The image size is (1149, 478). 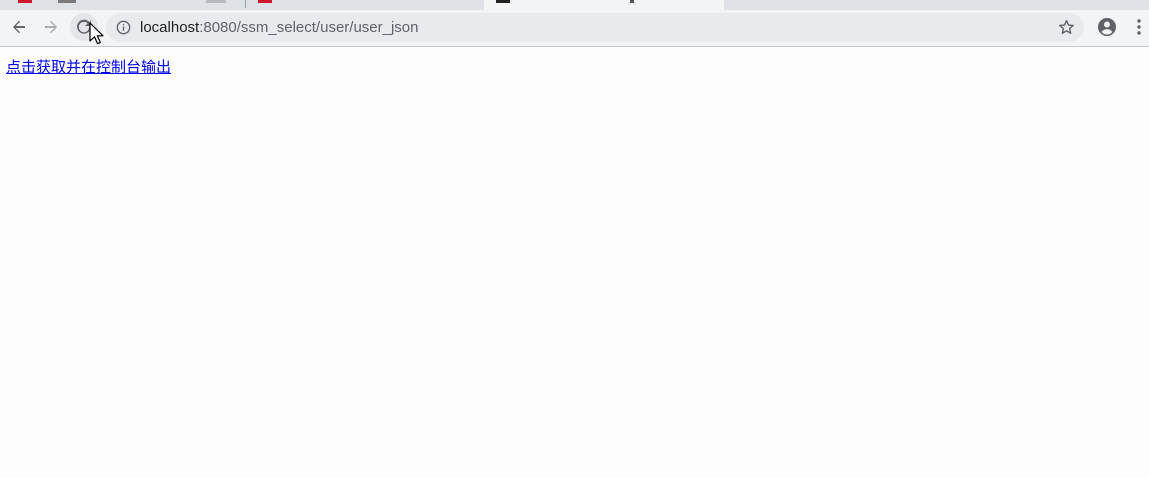 I want to click on forward-button, so click(x=51, y=27).